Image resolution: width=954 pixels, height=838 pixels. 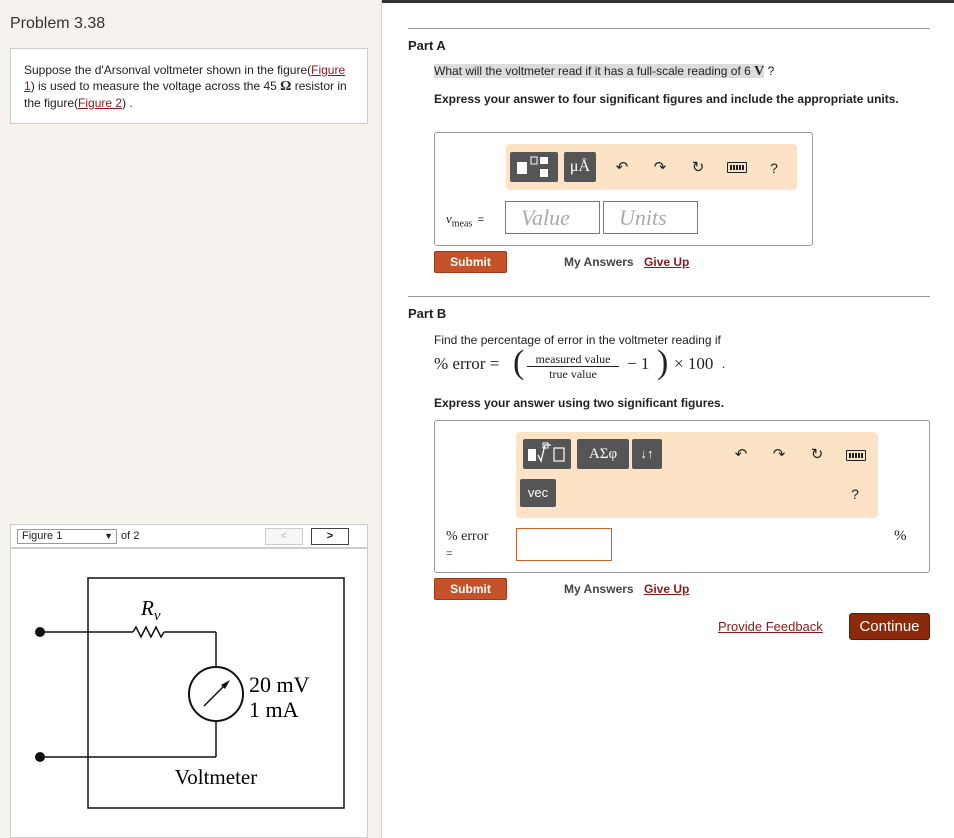 I want to click on part-a-toolbar: μÅ ↶ ↷ ↻ ?, so click(x=651, y=167).